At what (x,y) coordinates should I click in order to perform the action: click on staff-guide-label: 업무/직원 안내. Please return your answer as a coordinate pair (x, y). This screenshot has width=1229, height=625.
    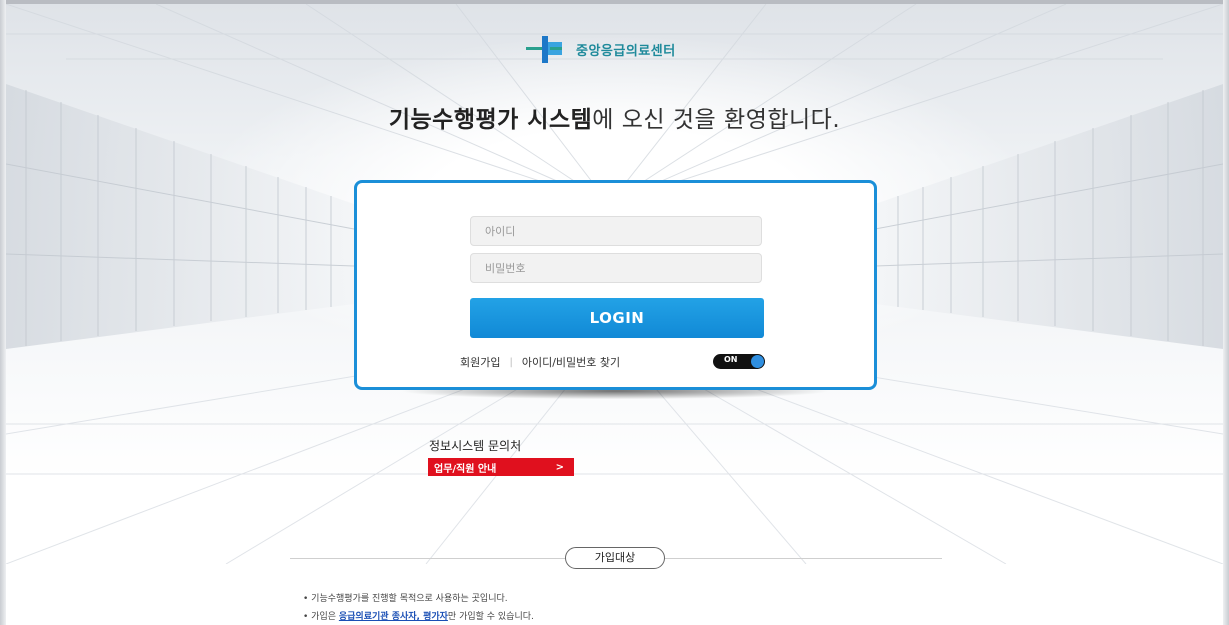
    Looking at the image, I should click on (465, 469).